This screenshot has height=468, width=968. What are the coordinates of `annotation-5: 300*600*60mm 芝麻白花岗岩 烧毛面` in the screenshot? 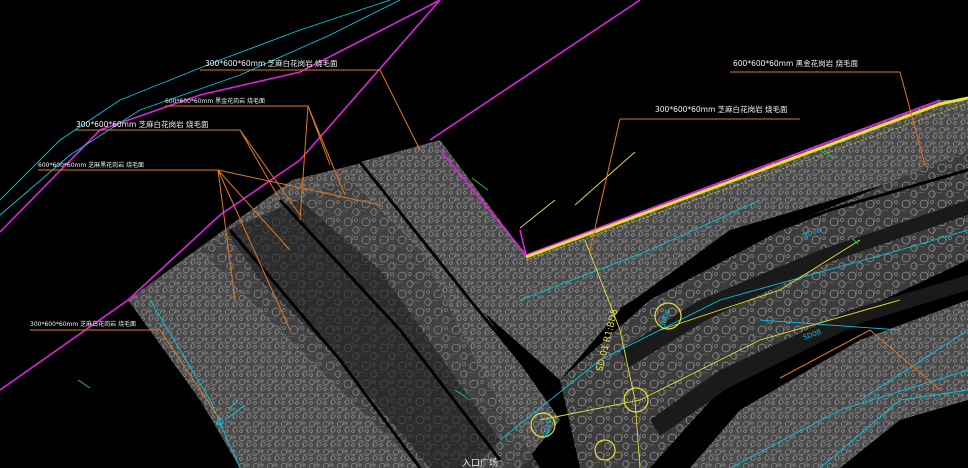 It's located at (721, 109).